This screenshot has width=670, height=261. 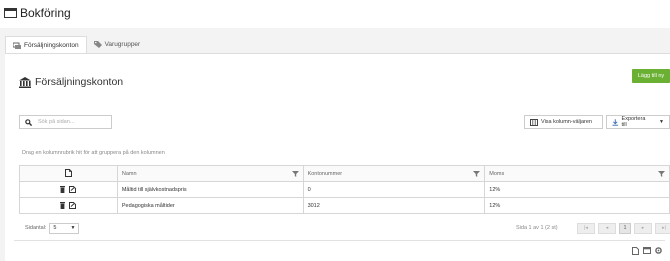 I want to click on search-icon, so click(x=28, y=122).